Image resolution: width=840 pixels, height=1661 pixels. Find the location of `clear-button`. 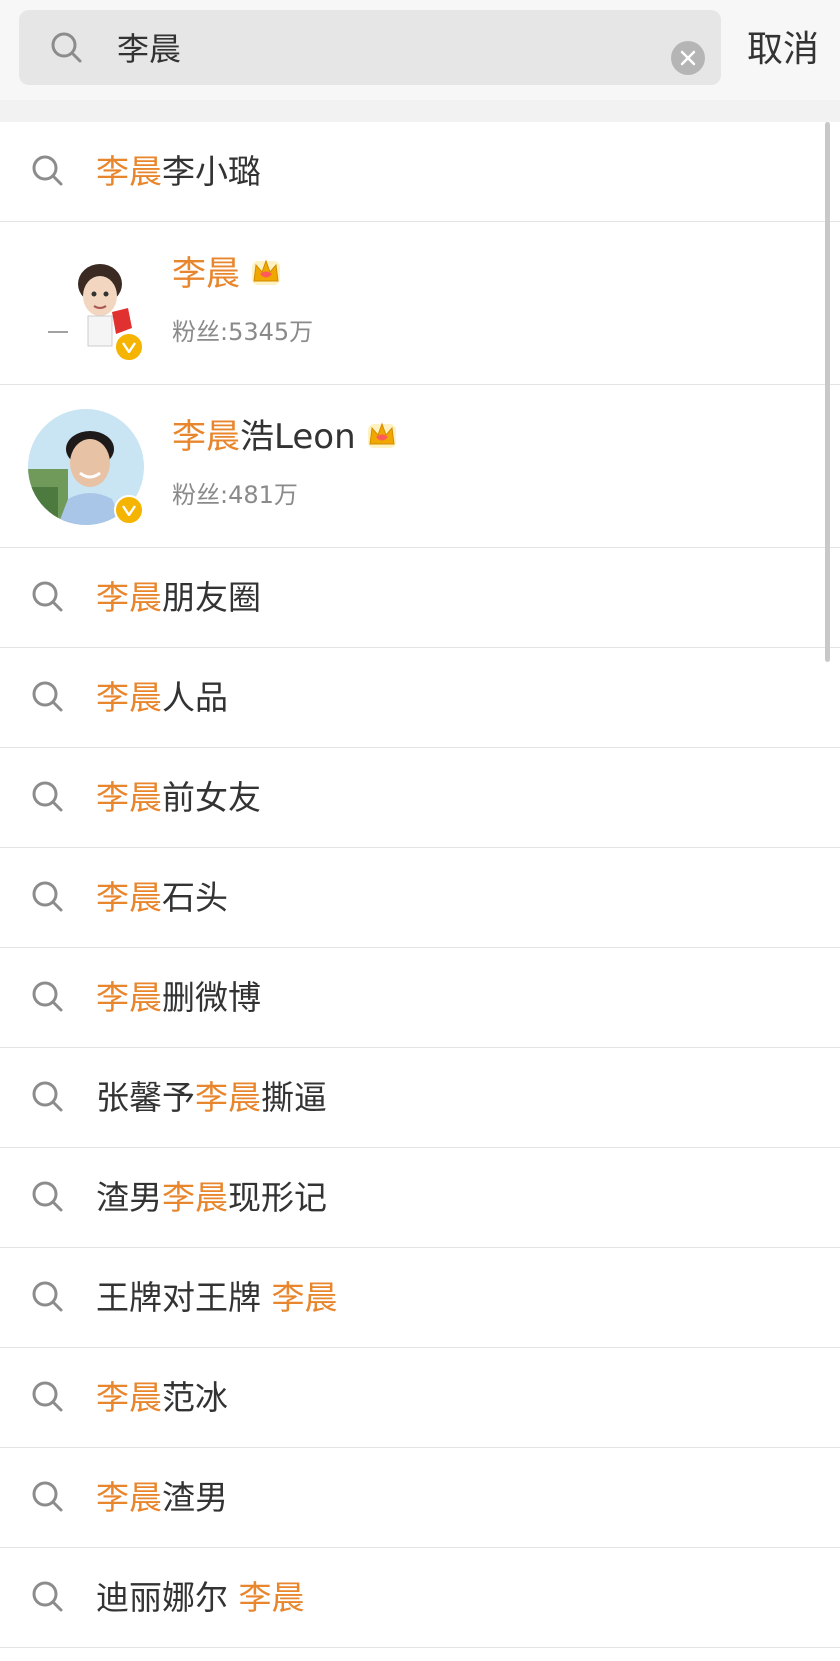

clear-button is located at coordinates (688, 58).